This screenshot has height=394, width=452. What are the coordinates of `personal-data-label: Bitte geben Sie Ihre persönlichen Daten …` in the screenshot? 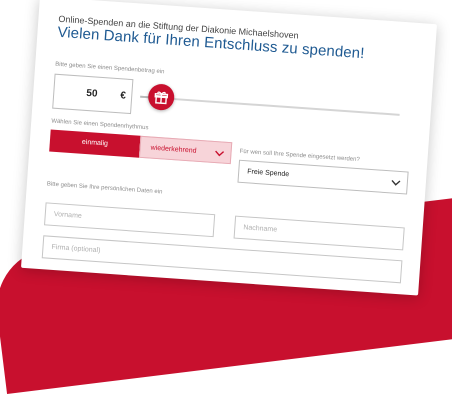 It's located at (104, 188).